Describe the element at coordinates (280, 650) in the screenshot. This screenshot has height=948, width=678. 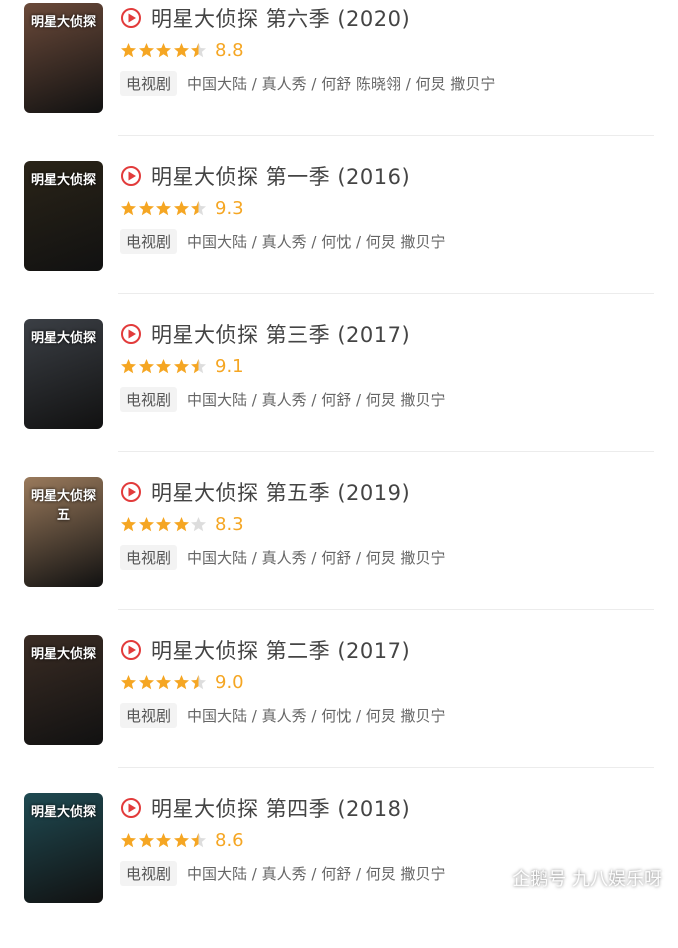
I see `item-title: 明星大侦探 第二季 (2017)` at that location.